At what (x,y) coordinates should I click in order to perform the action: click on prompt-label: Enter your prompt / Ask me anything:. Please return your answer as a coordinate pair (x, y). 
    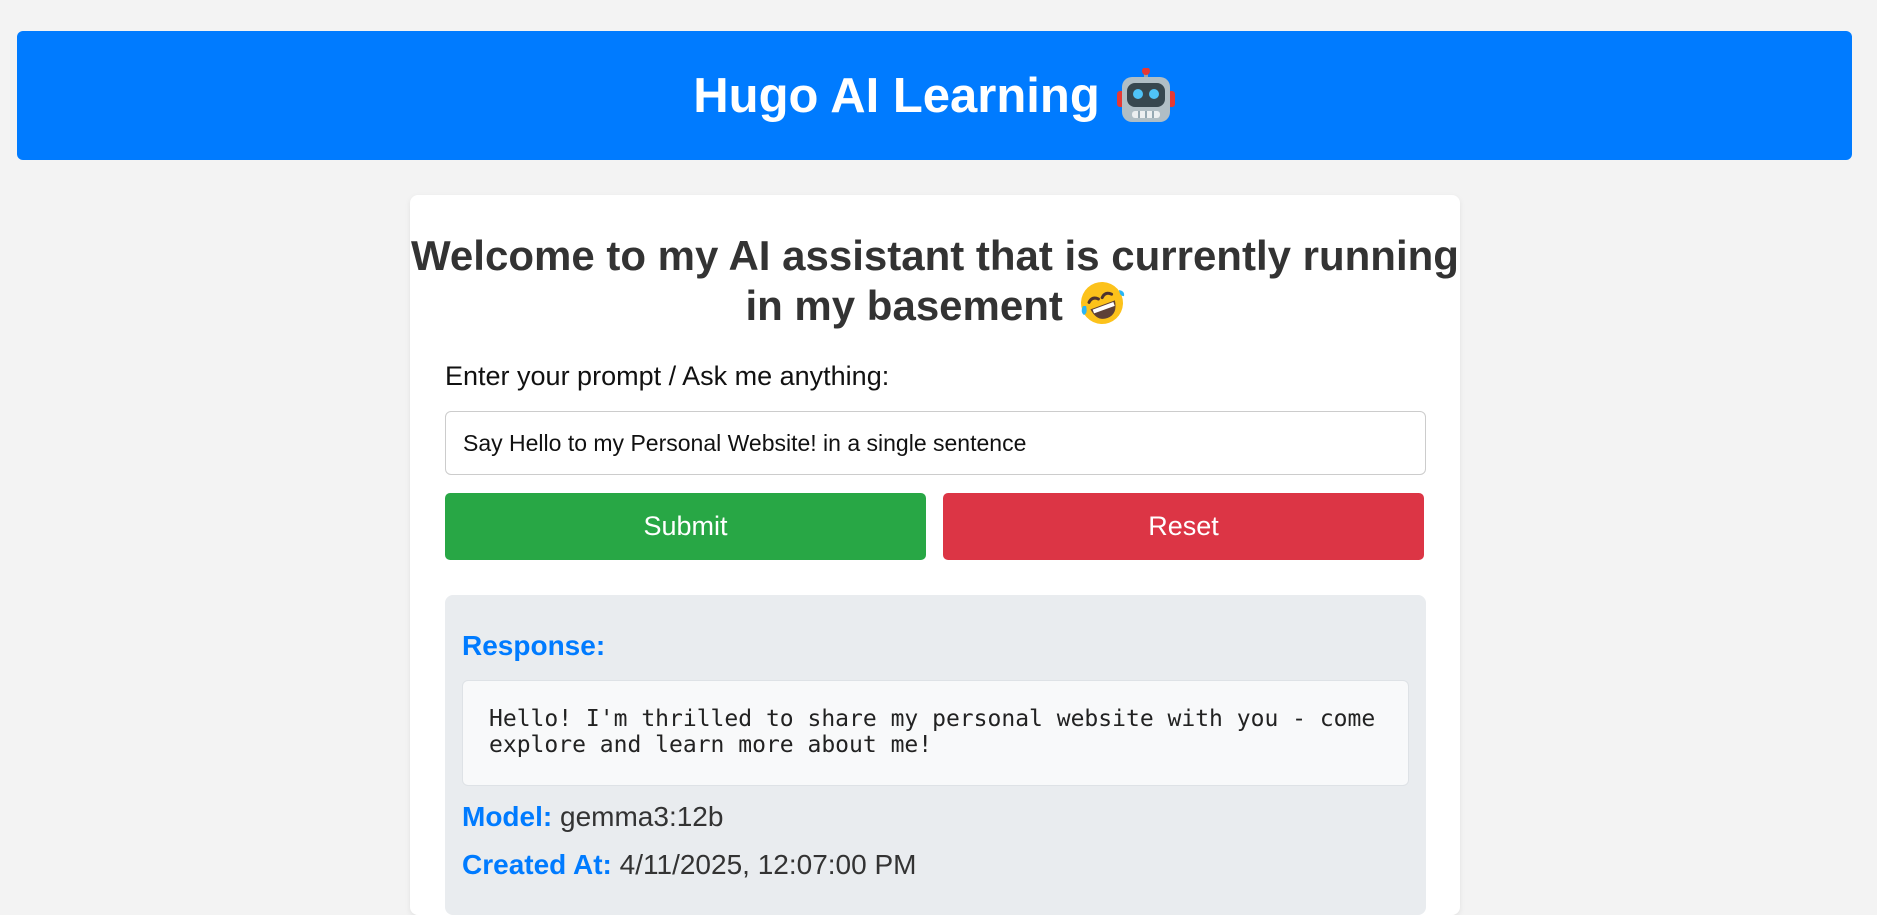
    Looking at the image, I should click on (667, 376).